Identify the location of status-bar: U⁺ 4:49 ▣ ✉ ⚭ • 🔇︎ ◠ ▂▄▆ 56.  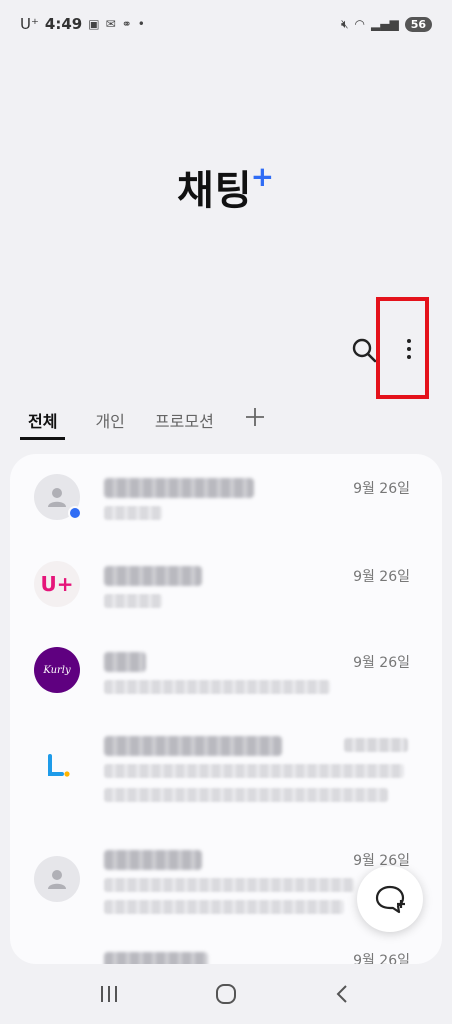
(226, 24).